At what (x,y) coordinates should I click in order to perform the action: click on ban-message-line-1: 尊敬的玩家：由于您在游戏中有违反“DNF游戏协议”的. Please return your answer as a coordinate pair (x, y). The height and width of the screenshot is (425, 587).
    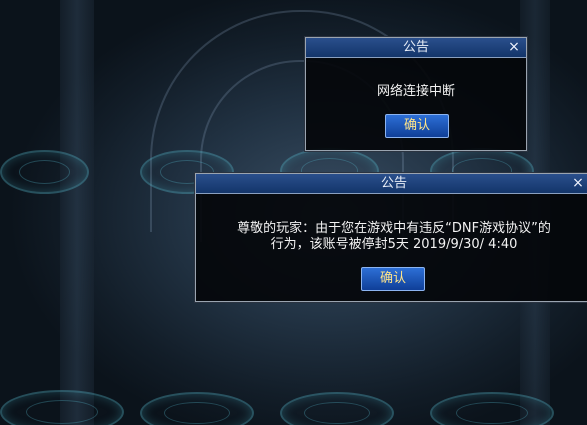
    Looking at the image, I should click on (394, 228).